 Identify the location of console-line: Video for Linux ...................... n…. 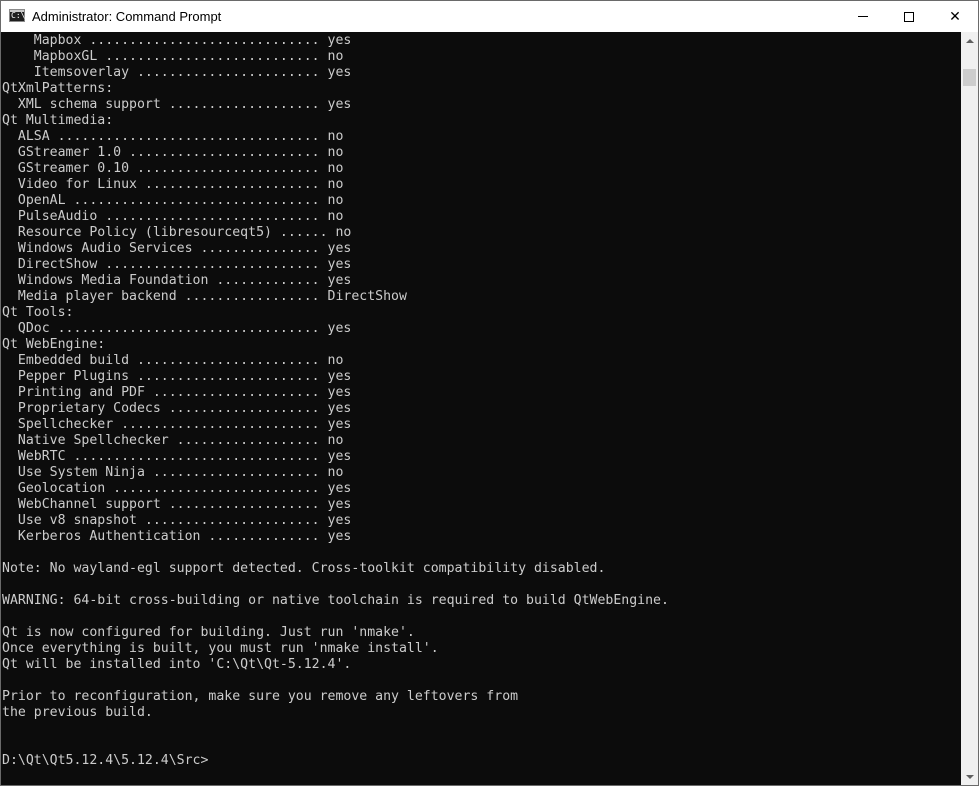
(173, 184).